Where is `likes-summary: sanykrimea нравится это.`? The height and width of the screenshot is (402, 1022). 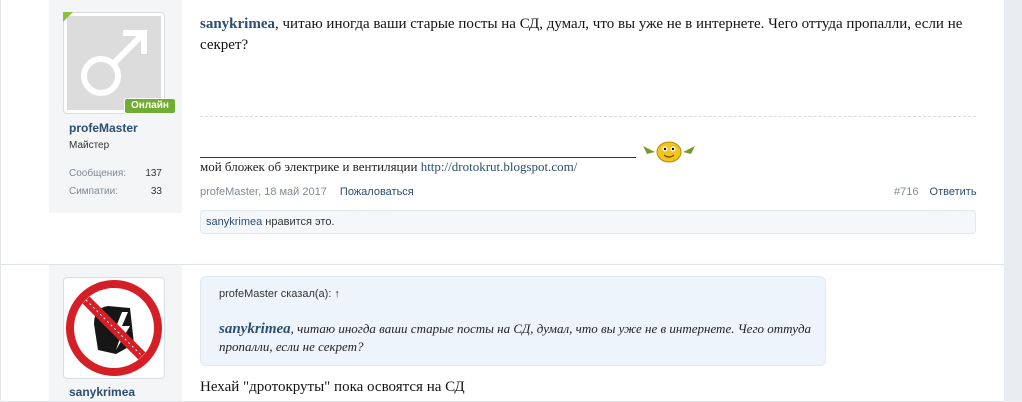 likes-summary: sanykrimea нравится это. is located at coordinates (588, 222).